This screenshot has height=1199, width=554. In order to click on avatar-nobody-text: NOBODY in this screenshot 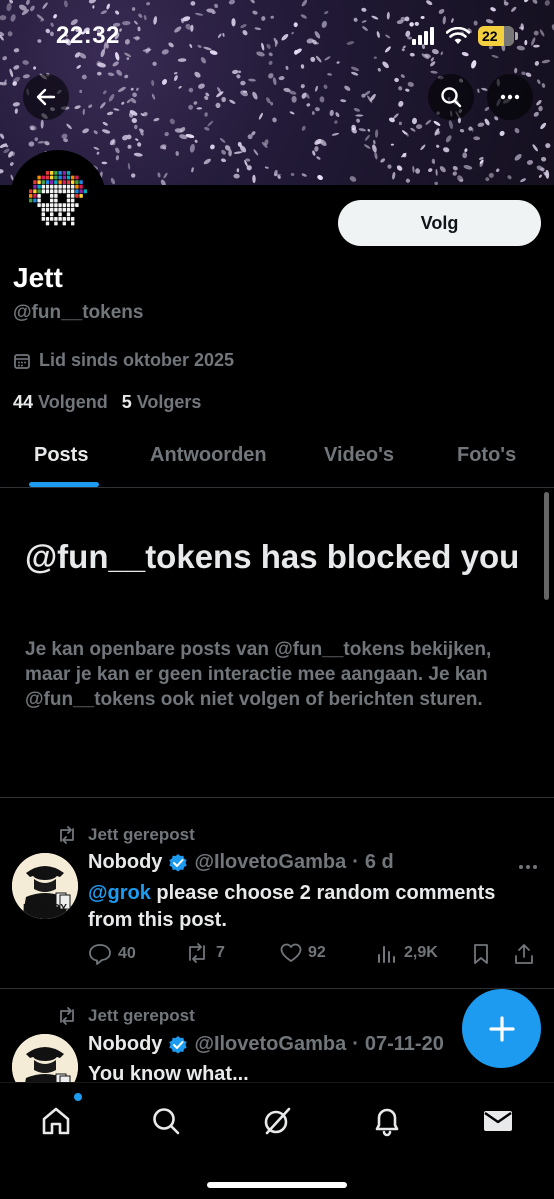, I will do `click(45, 908)`.